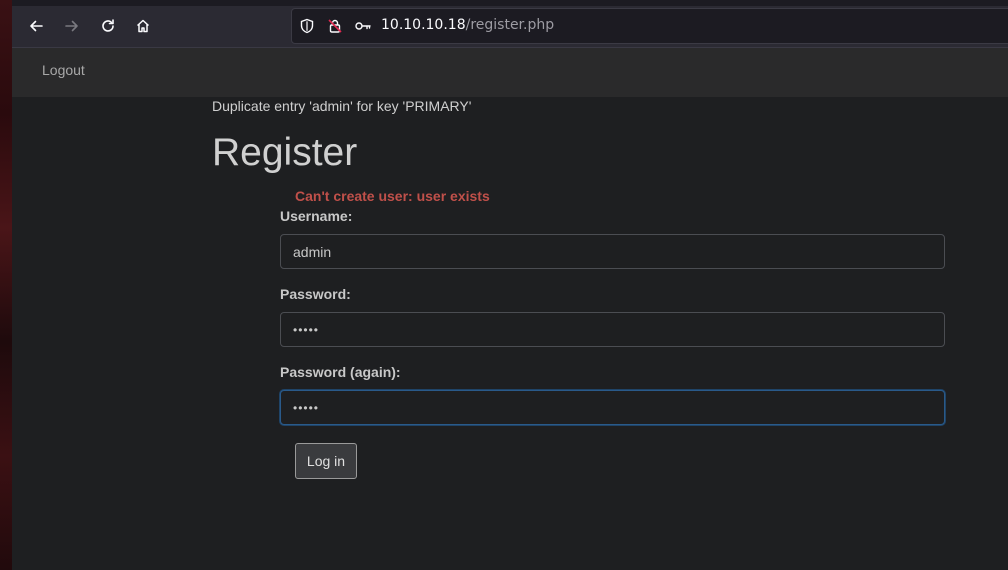  I want to click on url-path: /register.php, so click(510, 25).